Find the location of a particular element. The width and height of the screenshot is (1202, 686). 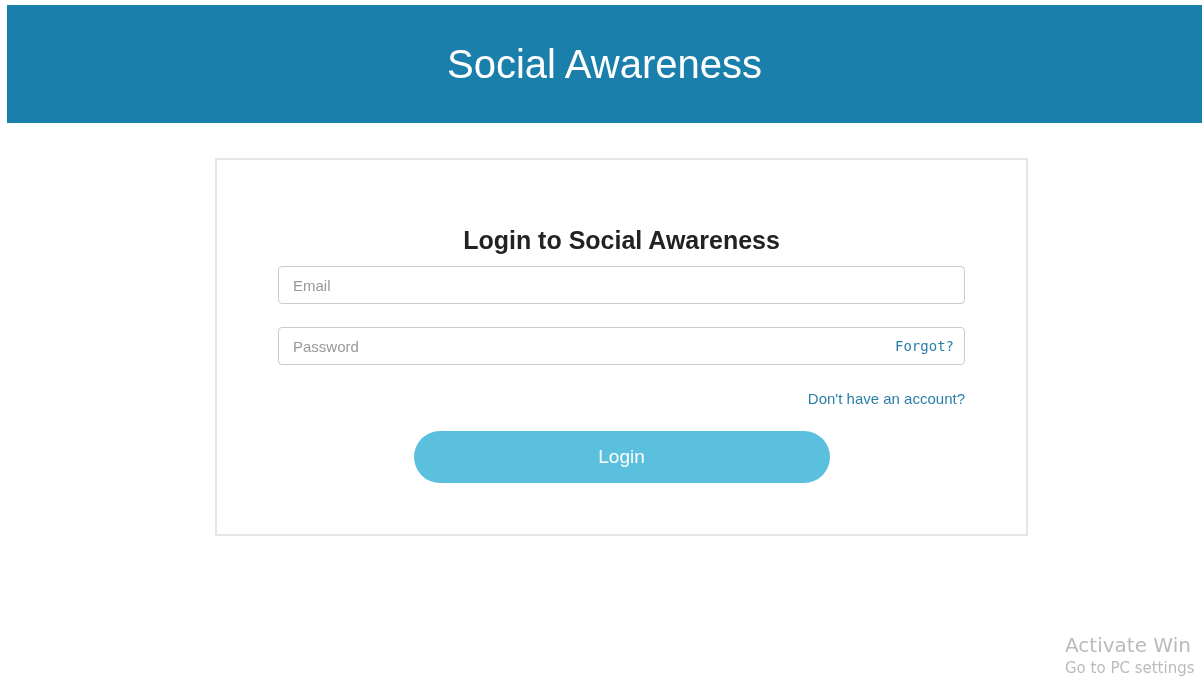

forgot-link: Forgot? is located at coordinates (924, 346).